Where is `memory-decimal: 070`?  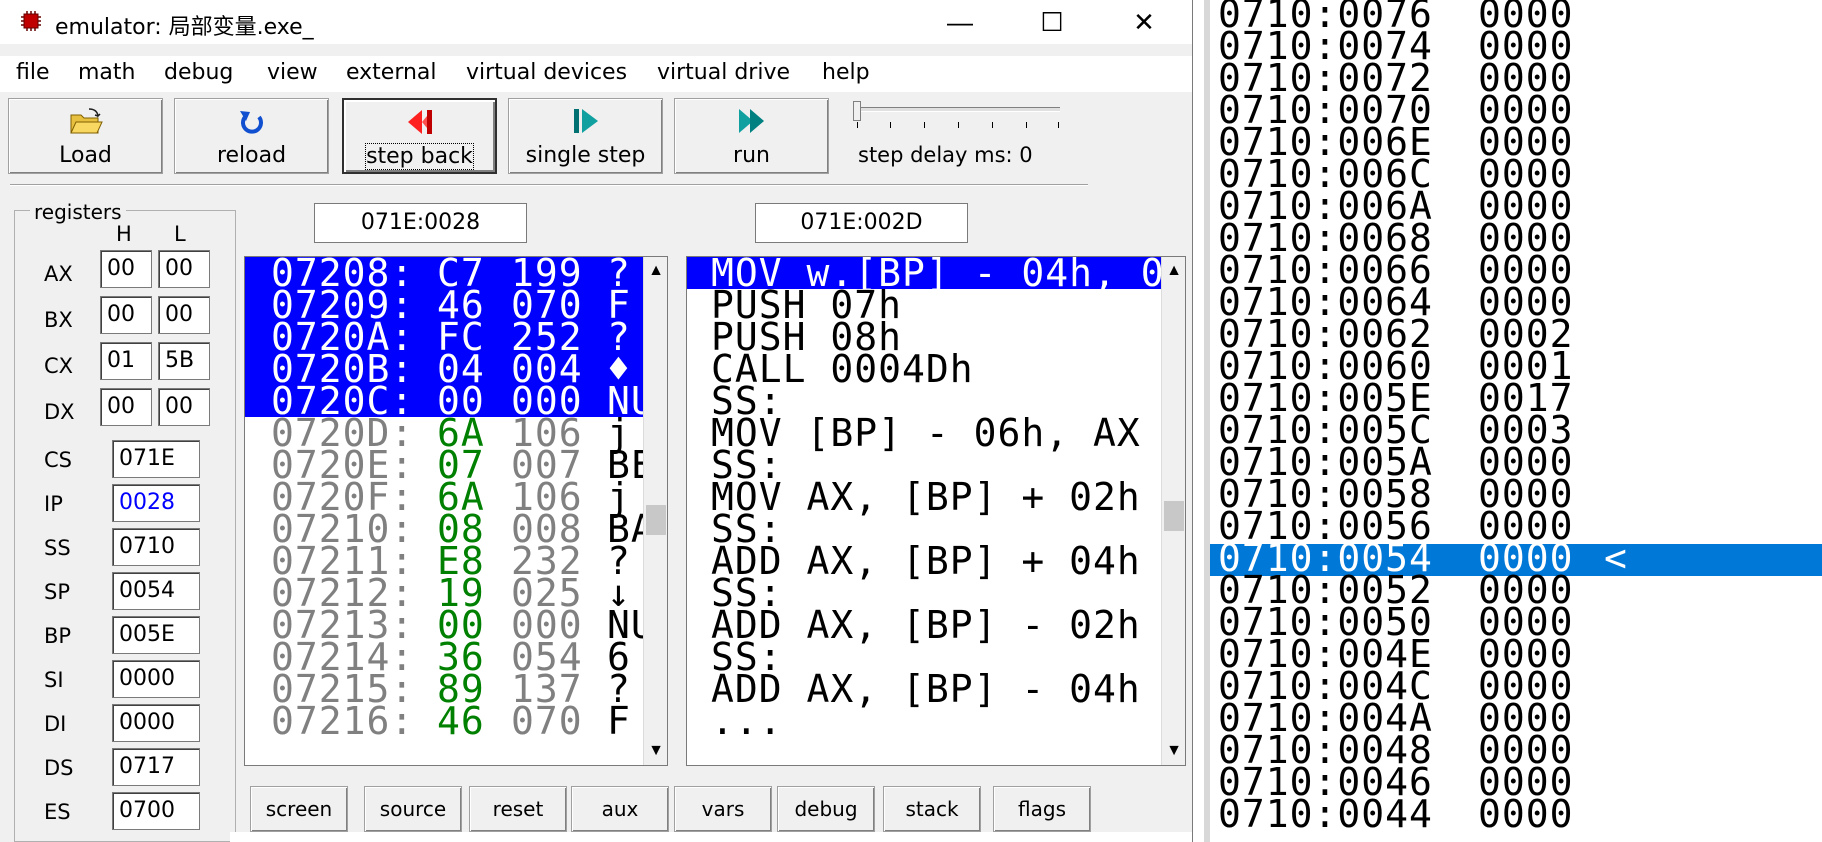
memory-decimal: 070 is located at coordinates (547, 721).